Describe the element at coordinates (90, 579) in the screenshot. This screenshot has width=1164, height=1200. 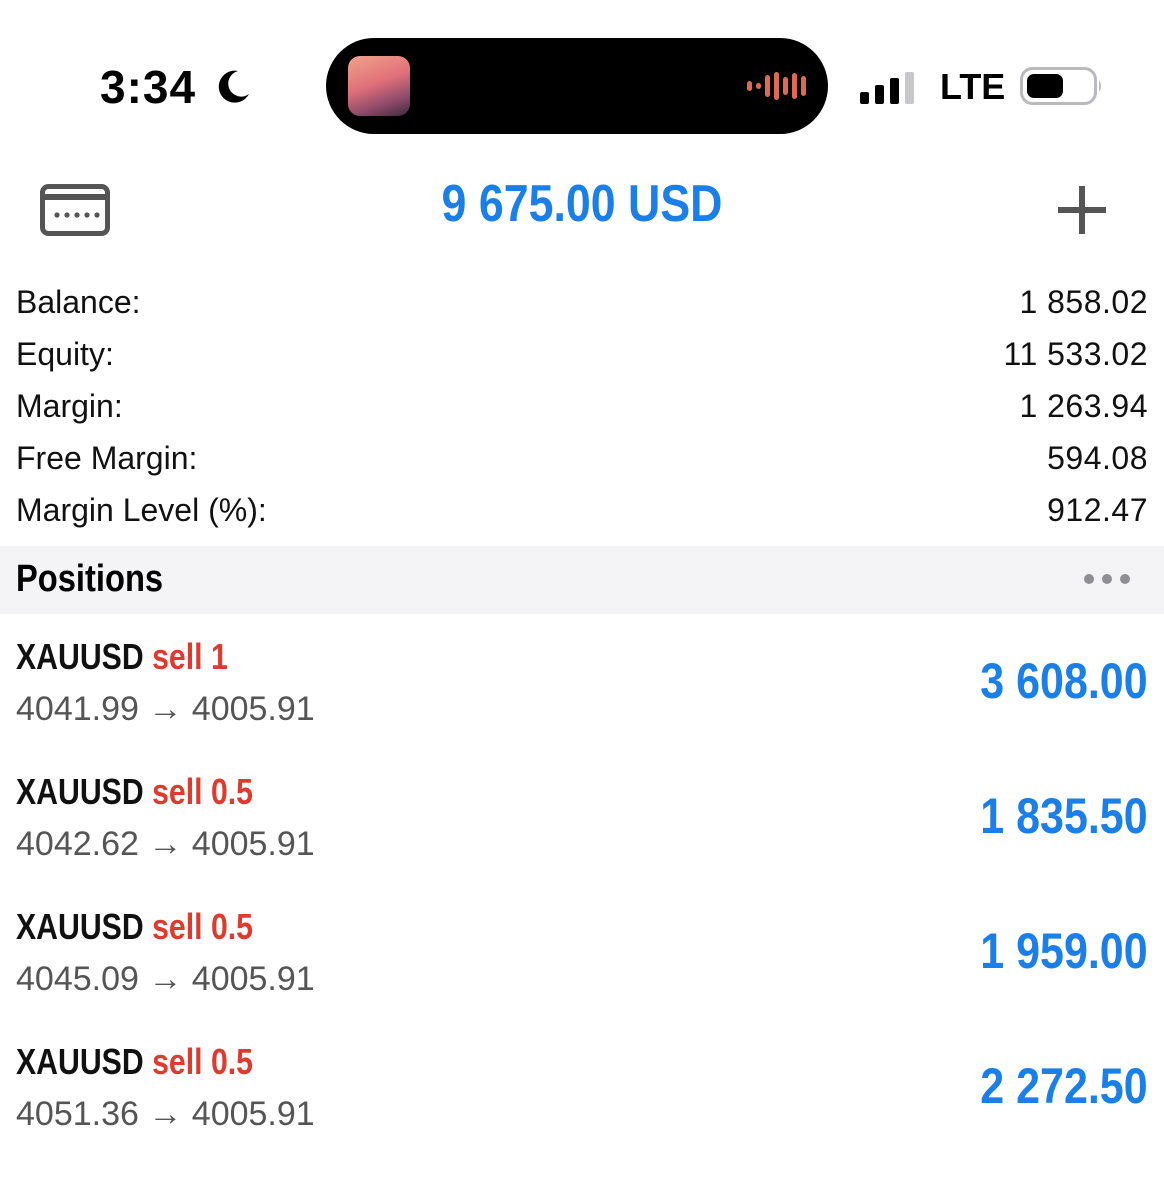
I see `positions-title: Positions` at that location.